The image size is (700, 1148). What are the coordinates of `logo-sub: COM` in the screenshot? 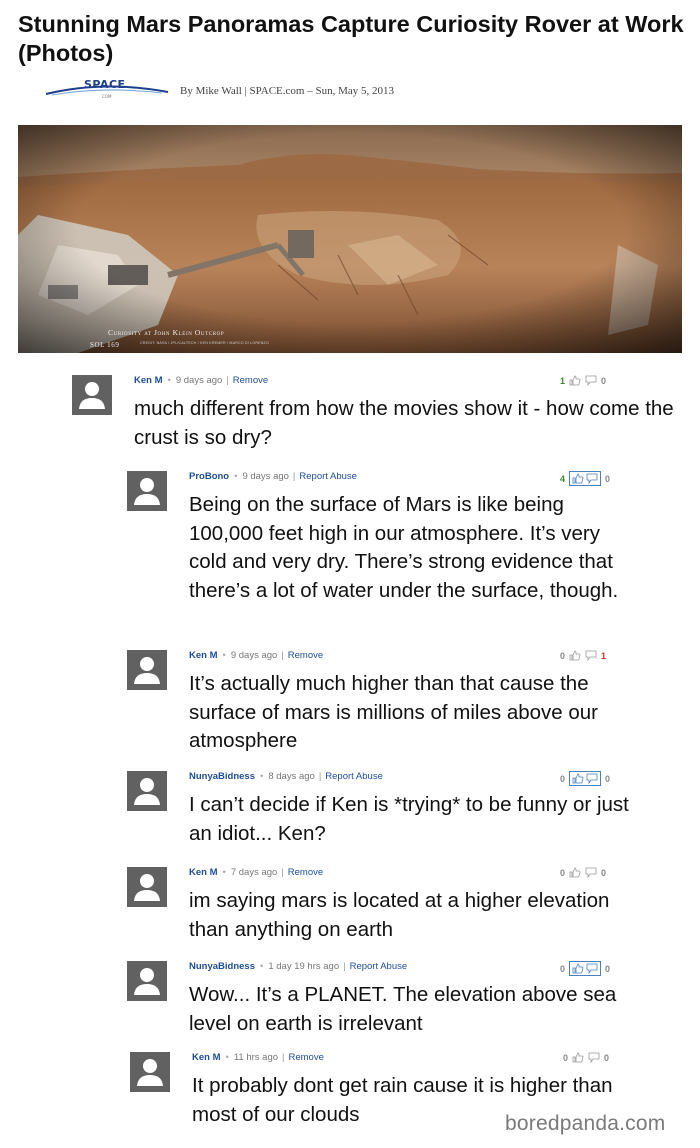 It's located at (107, 96).